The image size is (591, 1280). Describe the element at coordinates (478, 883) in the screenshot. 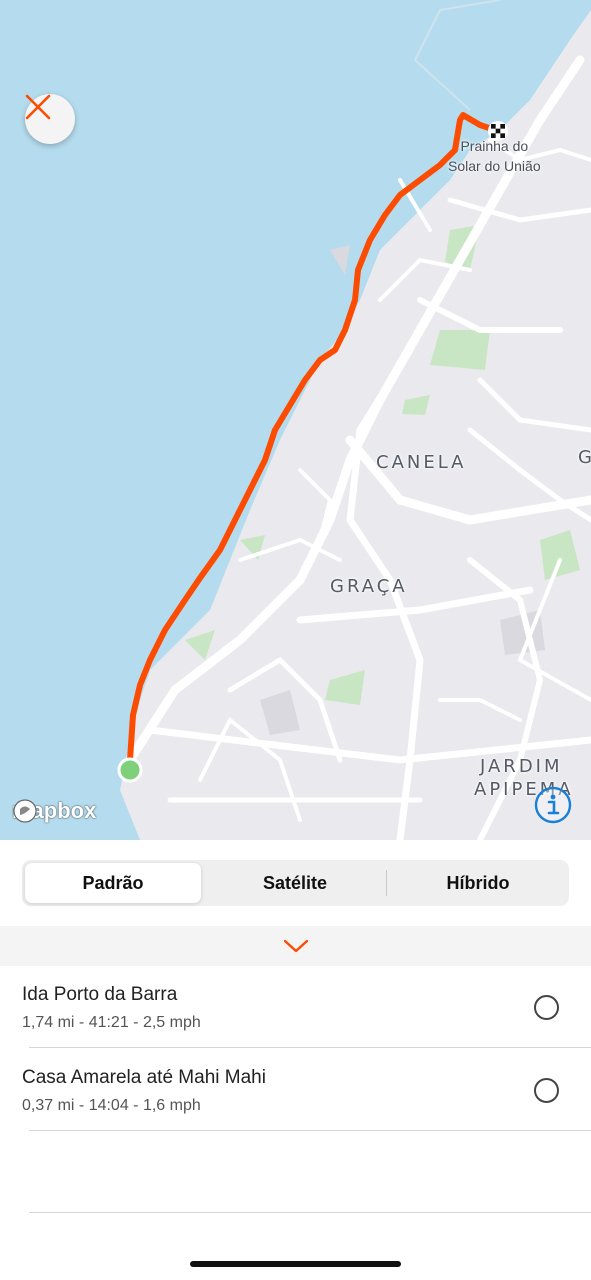

I see `map-type-hibrido: Híbrido` at that location.